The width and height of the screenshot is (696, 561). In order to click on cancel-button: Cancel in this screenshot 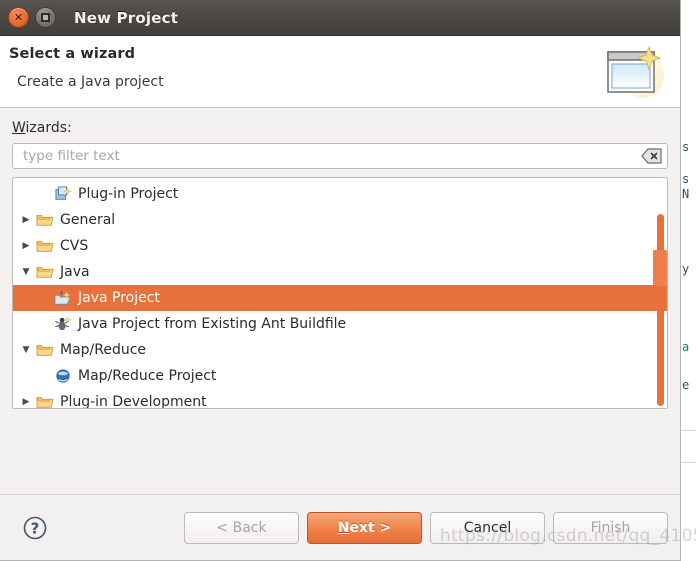, I will do `click(487, 527)`.